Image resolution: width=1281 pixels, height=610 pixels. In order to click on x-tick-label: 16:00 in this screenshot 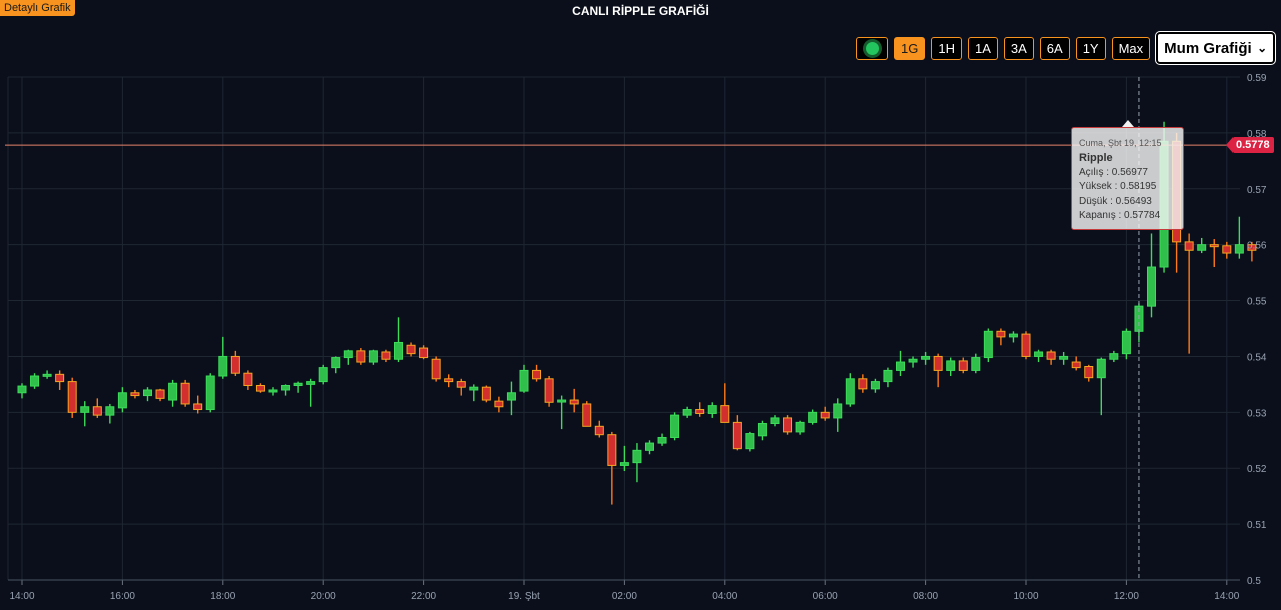, I will do `click(122, 596)`.